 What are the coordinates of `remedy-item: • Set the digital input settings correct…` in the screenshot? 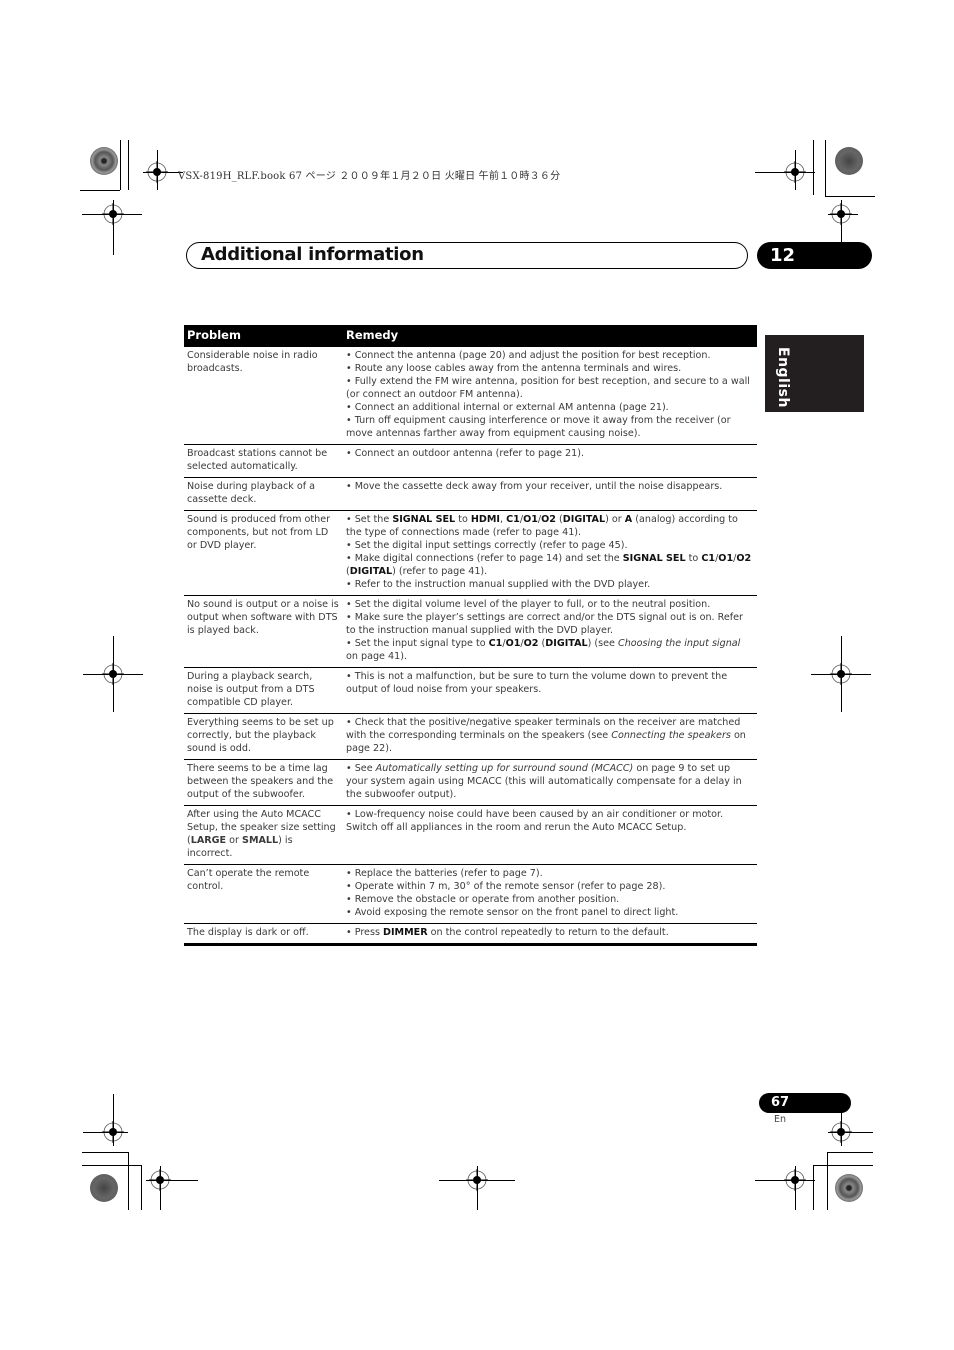 It's located at (487, 545).